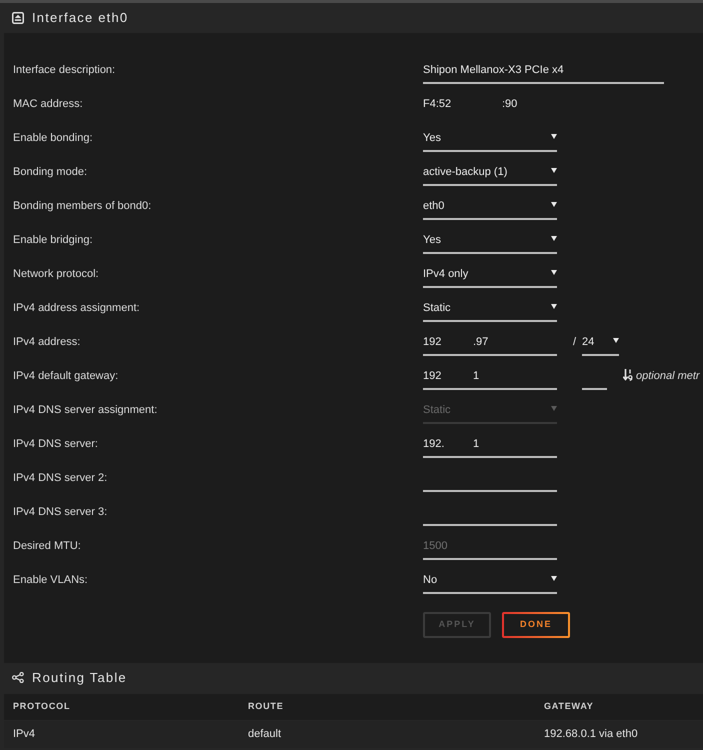  I want to click on dropdown: No, so click(490, 581).